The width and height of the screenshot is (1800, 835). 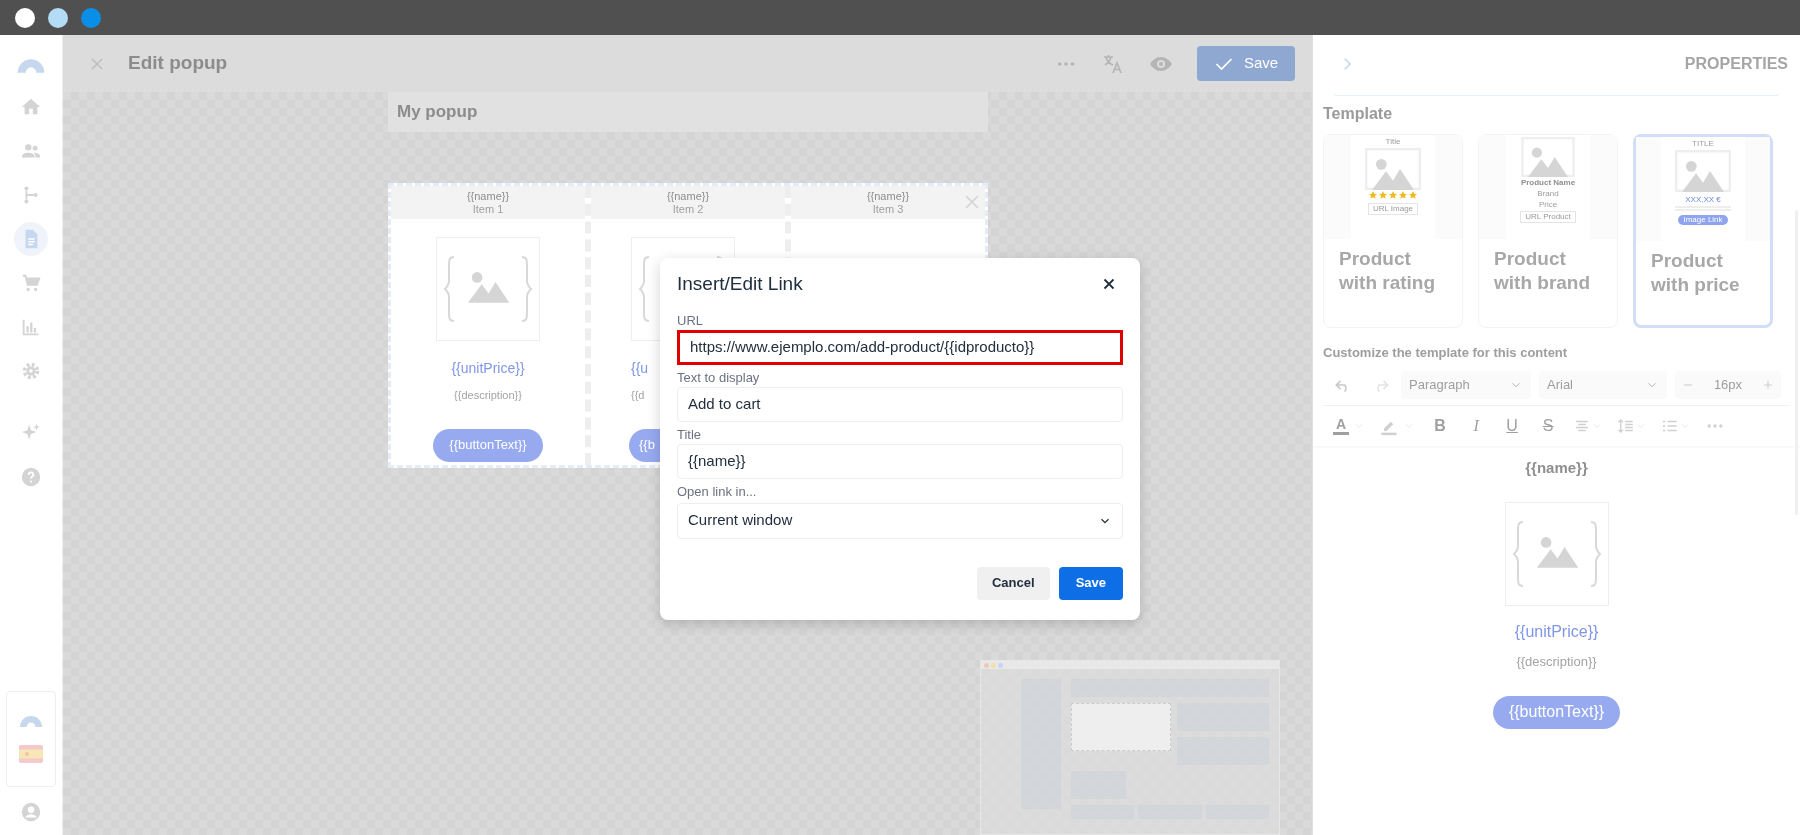 What do you see at coordinates (638, 395) in the screenshot?
I see `description-placeholder: {{d` at bounding box center [638, 395].